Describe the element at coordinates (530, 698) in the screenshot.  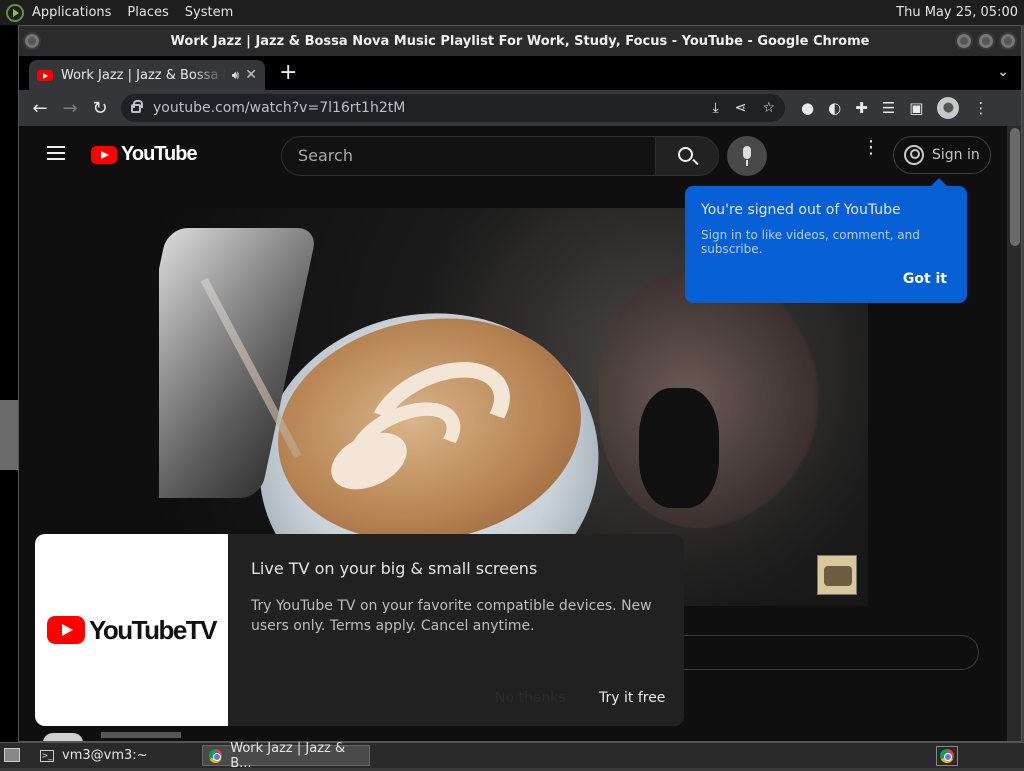
I see `no-thanks-button: No thanks` at that location.